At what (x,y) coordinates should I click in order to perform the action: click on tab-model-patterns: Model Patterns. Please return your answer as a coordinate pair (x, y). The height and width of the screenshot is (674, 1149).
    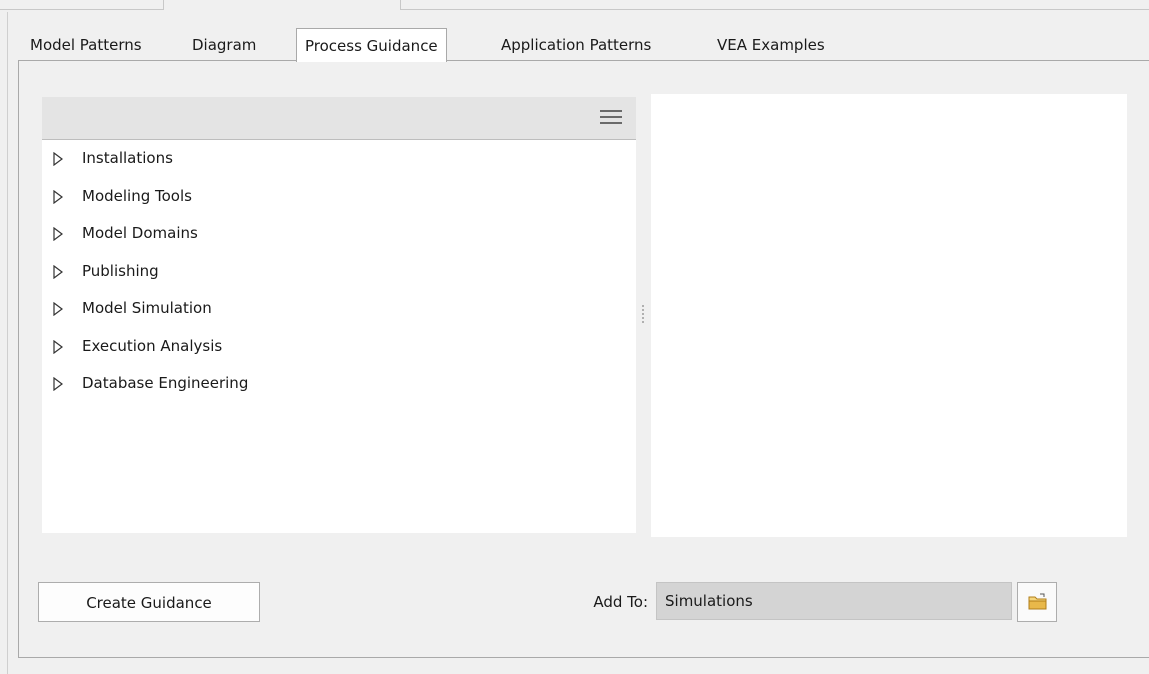
    Looking at the image, I should click on (86, 44).